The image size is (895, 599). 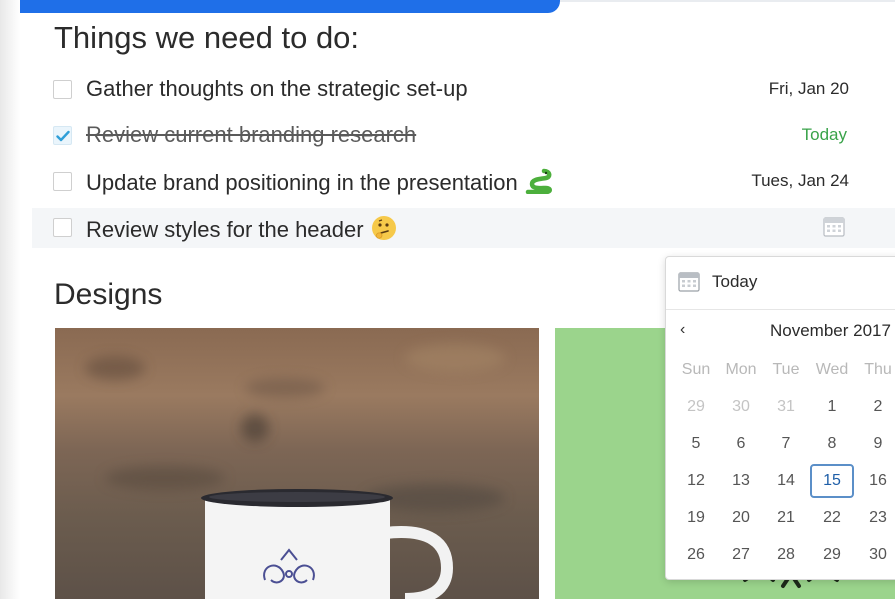 What do you see at coordinates (832, 481) in the screenshot?
I see `calendar-day-selected: 15` at bounding box center [832, 481].